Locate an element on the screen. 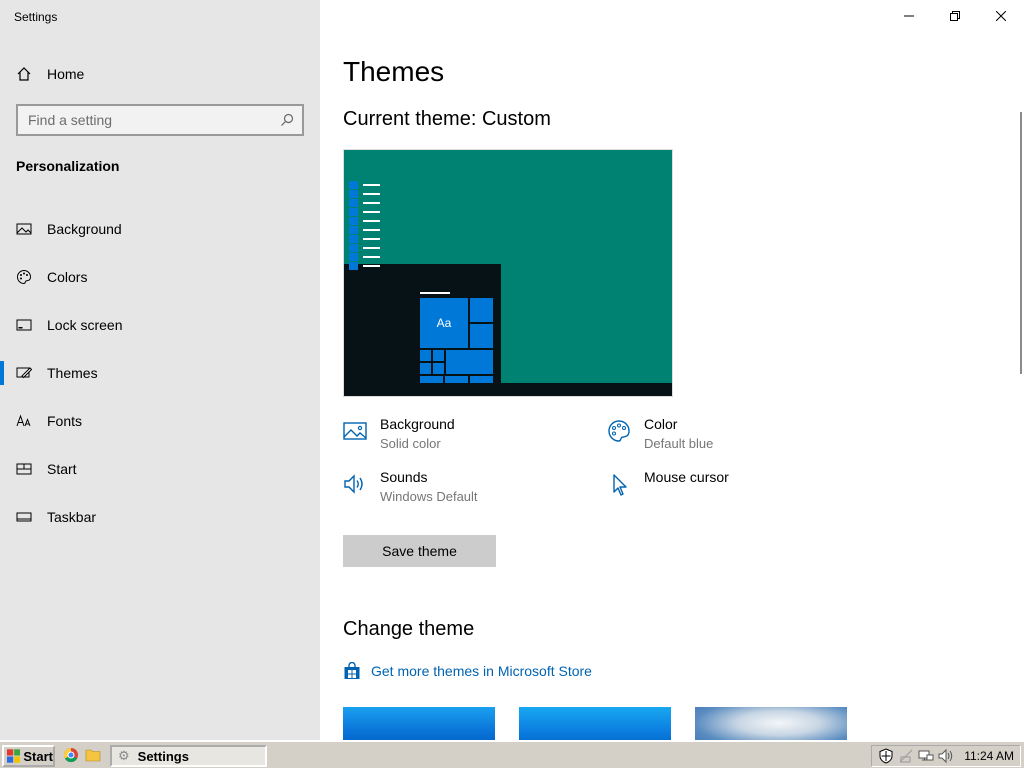 This screenshot has height=768, width=1024. security-shield-icon is located at coordinates (886, 756).